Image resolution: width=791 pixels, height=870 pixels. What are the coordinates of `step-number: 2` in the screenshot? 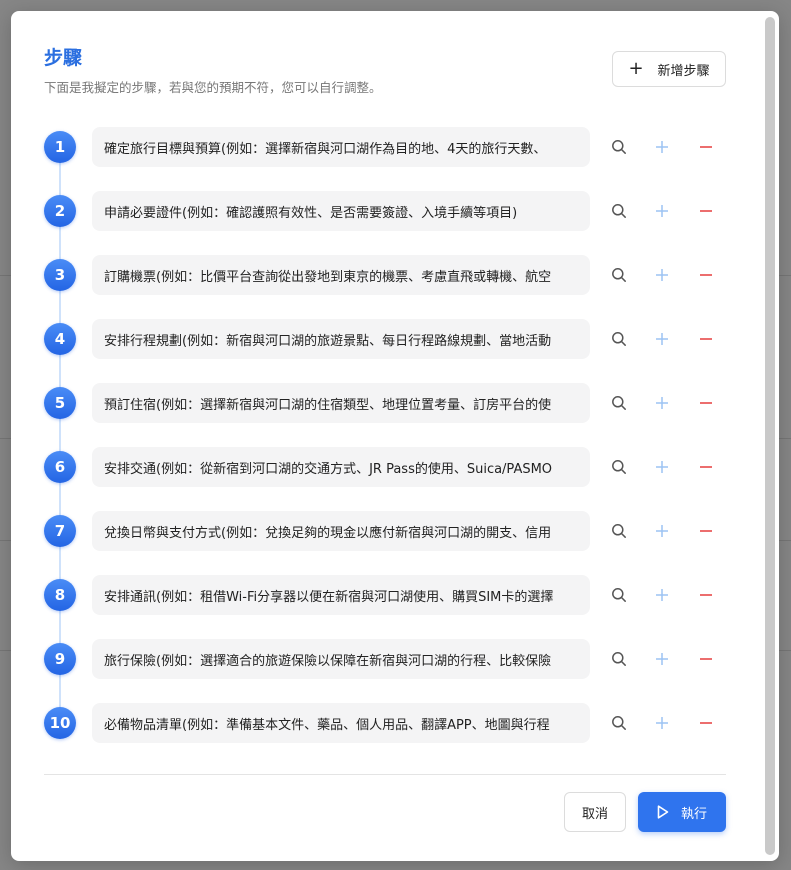 It's located at (60, 211).